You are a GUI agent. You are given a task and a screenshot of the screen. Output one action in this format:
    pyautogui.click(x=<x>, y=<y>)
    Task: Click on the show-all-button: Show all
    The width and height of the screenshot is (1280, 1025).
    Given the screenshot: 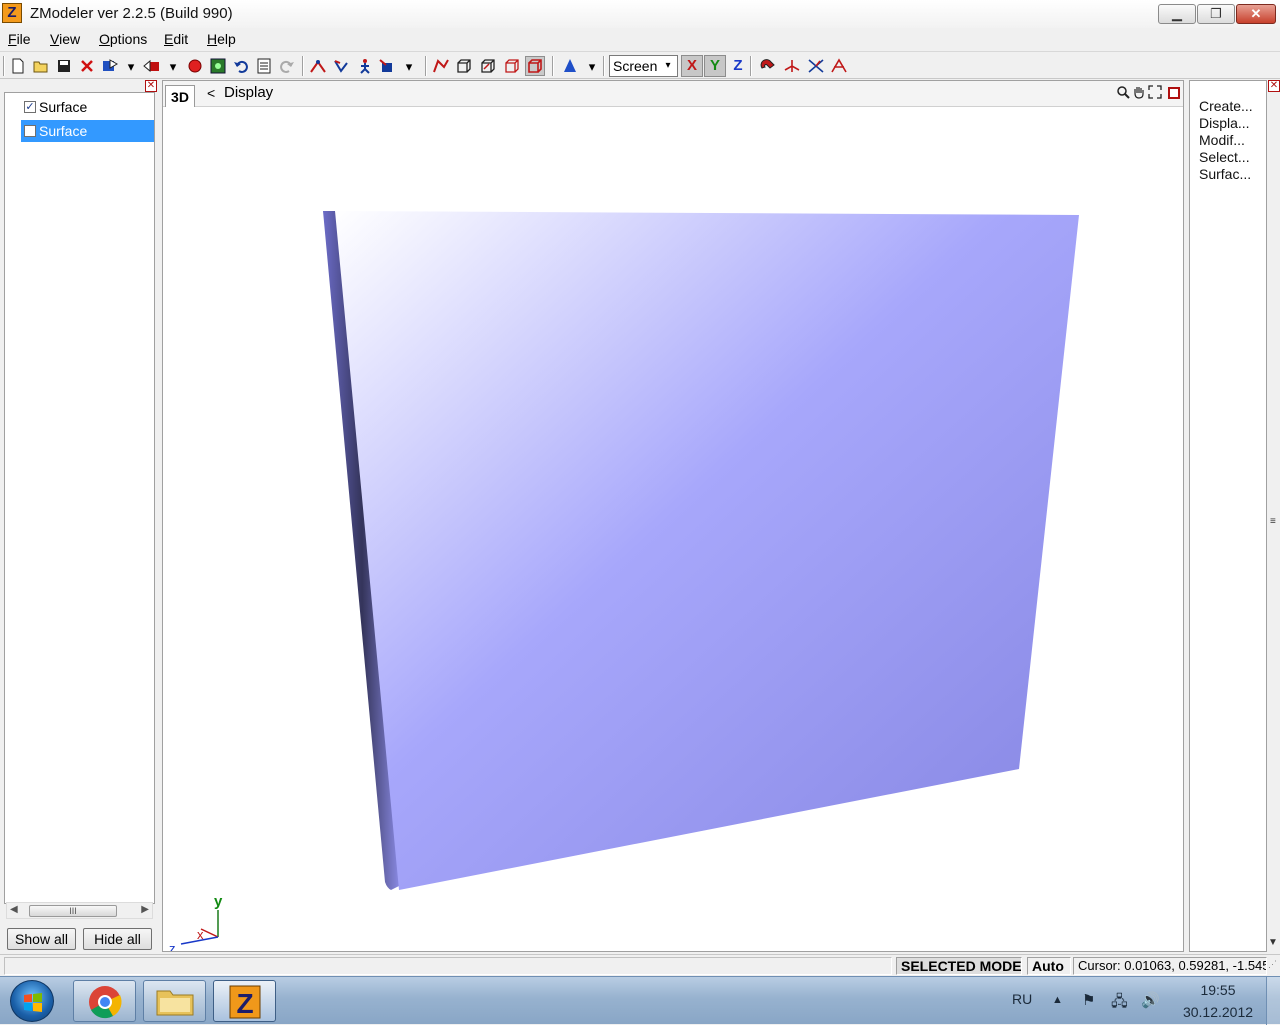 What is the action you would take?
    pyautogui.click(x=41, y=939)
    